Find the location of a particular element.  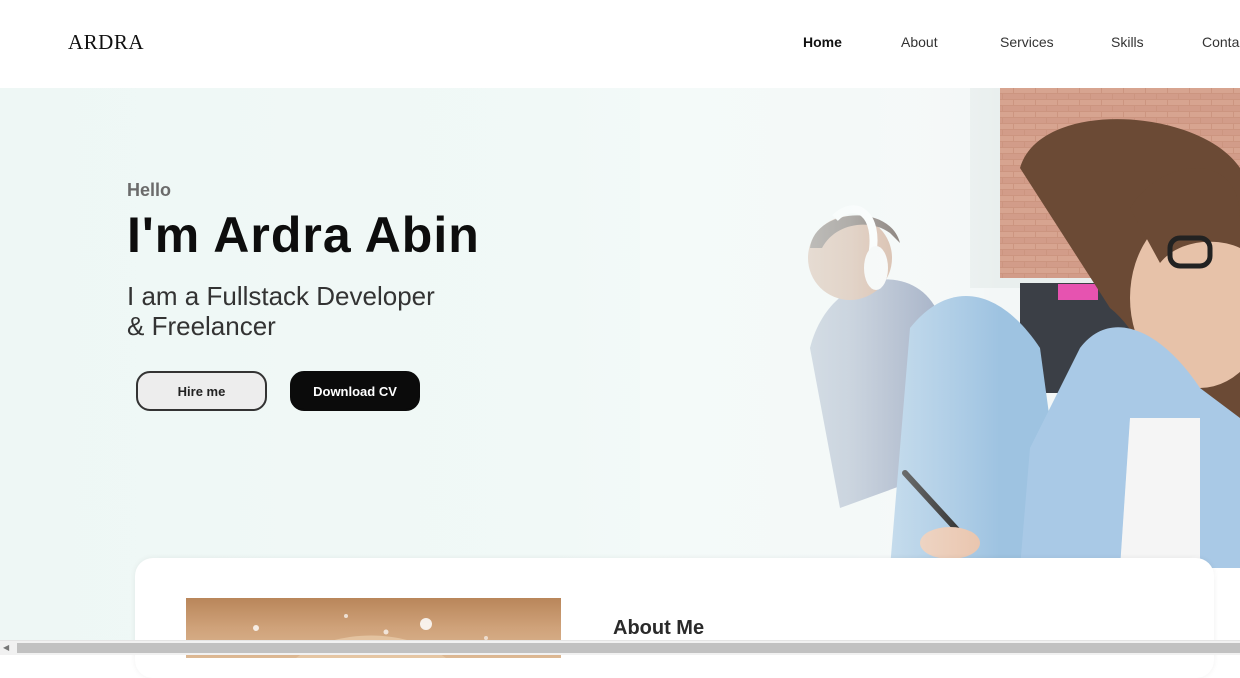

scrollbar-thumb is located at coordinates (628, 648).